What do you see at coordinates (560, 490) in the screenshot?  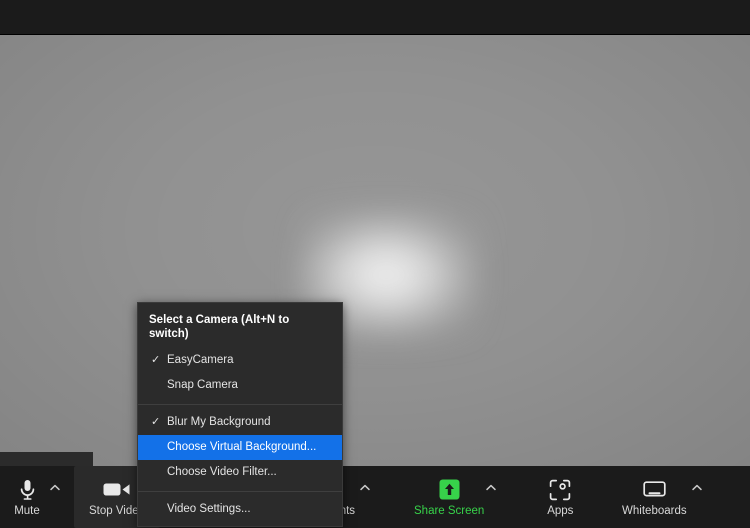 I see `apps-icon` at bounding box center [560, 490].